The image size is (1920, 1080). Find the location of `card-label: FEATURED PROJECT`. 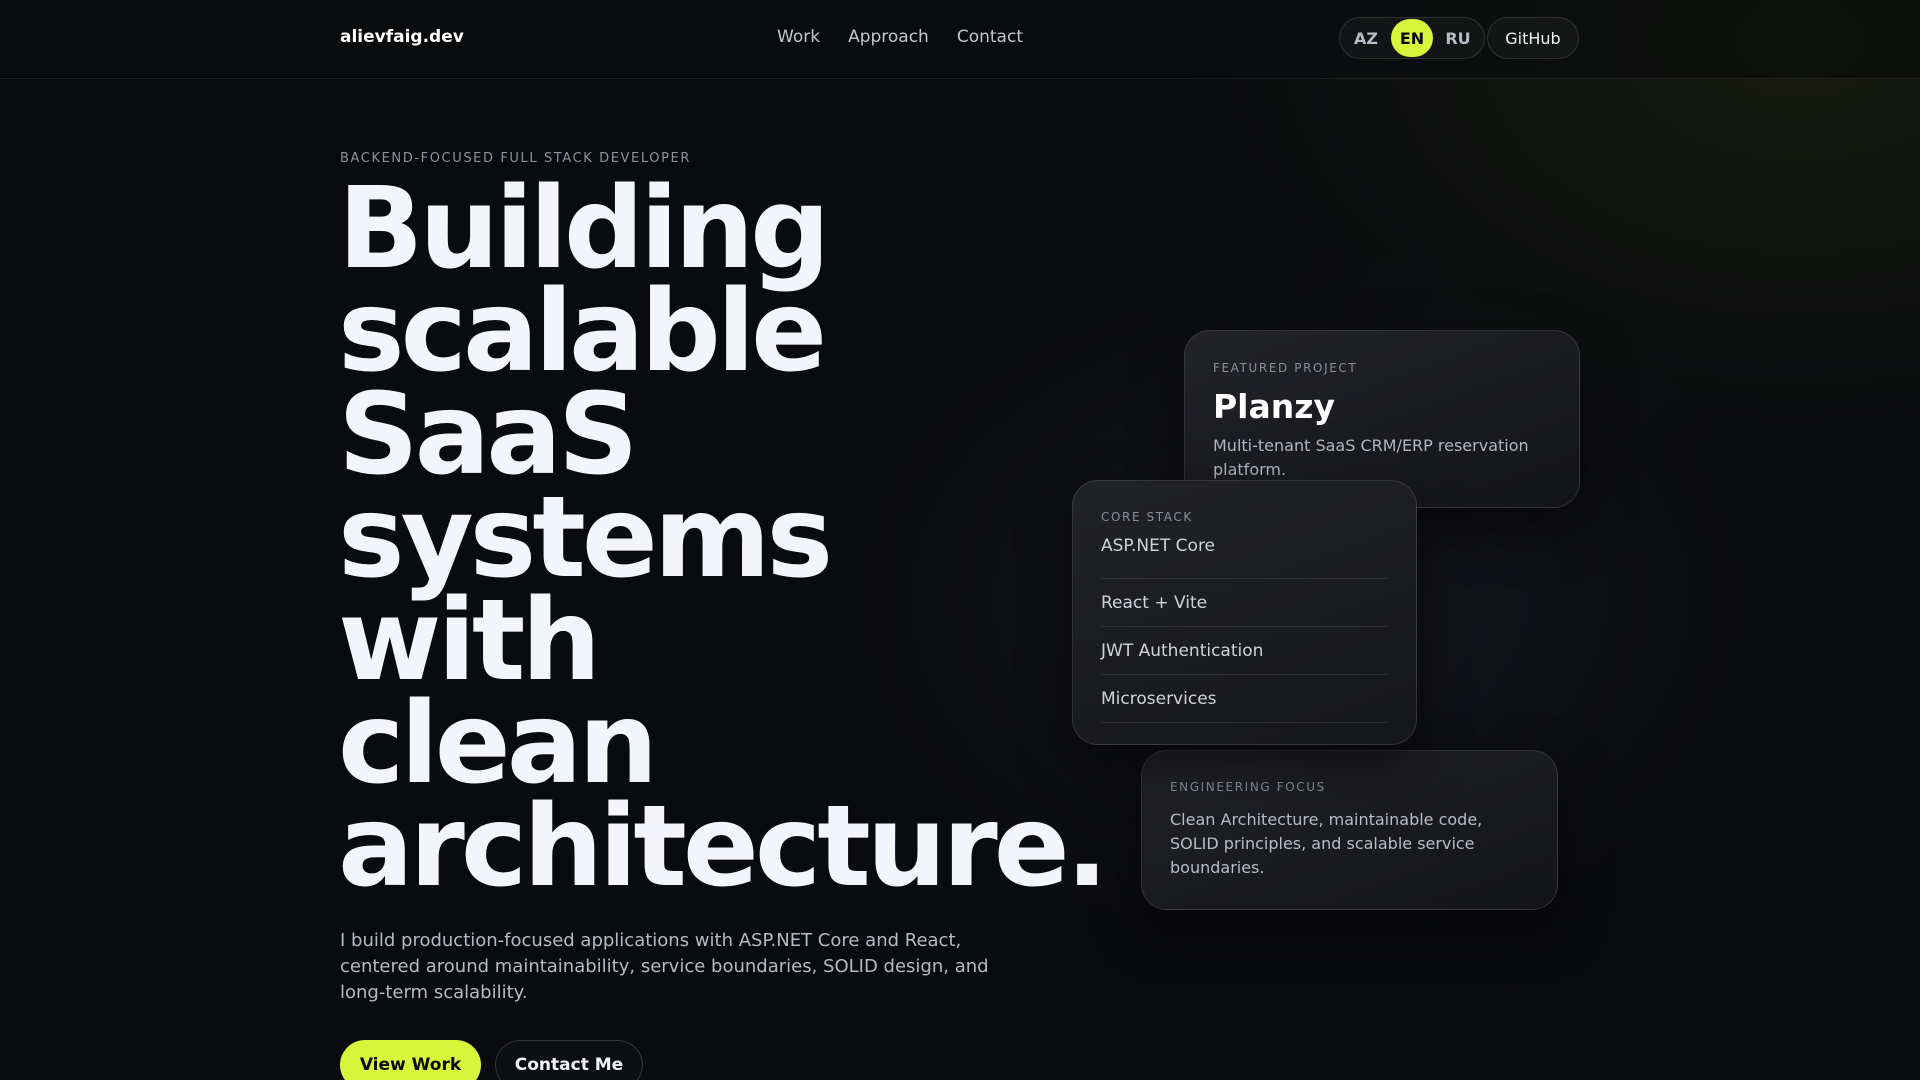

card-label: FEATURED PROJECT is located at coordinates (1285, 368).